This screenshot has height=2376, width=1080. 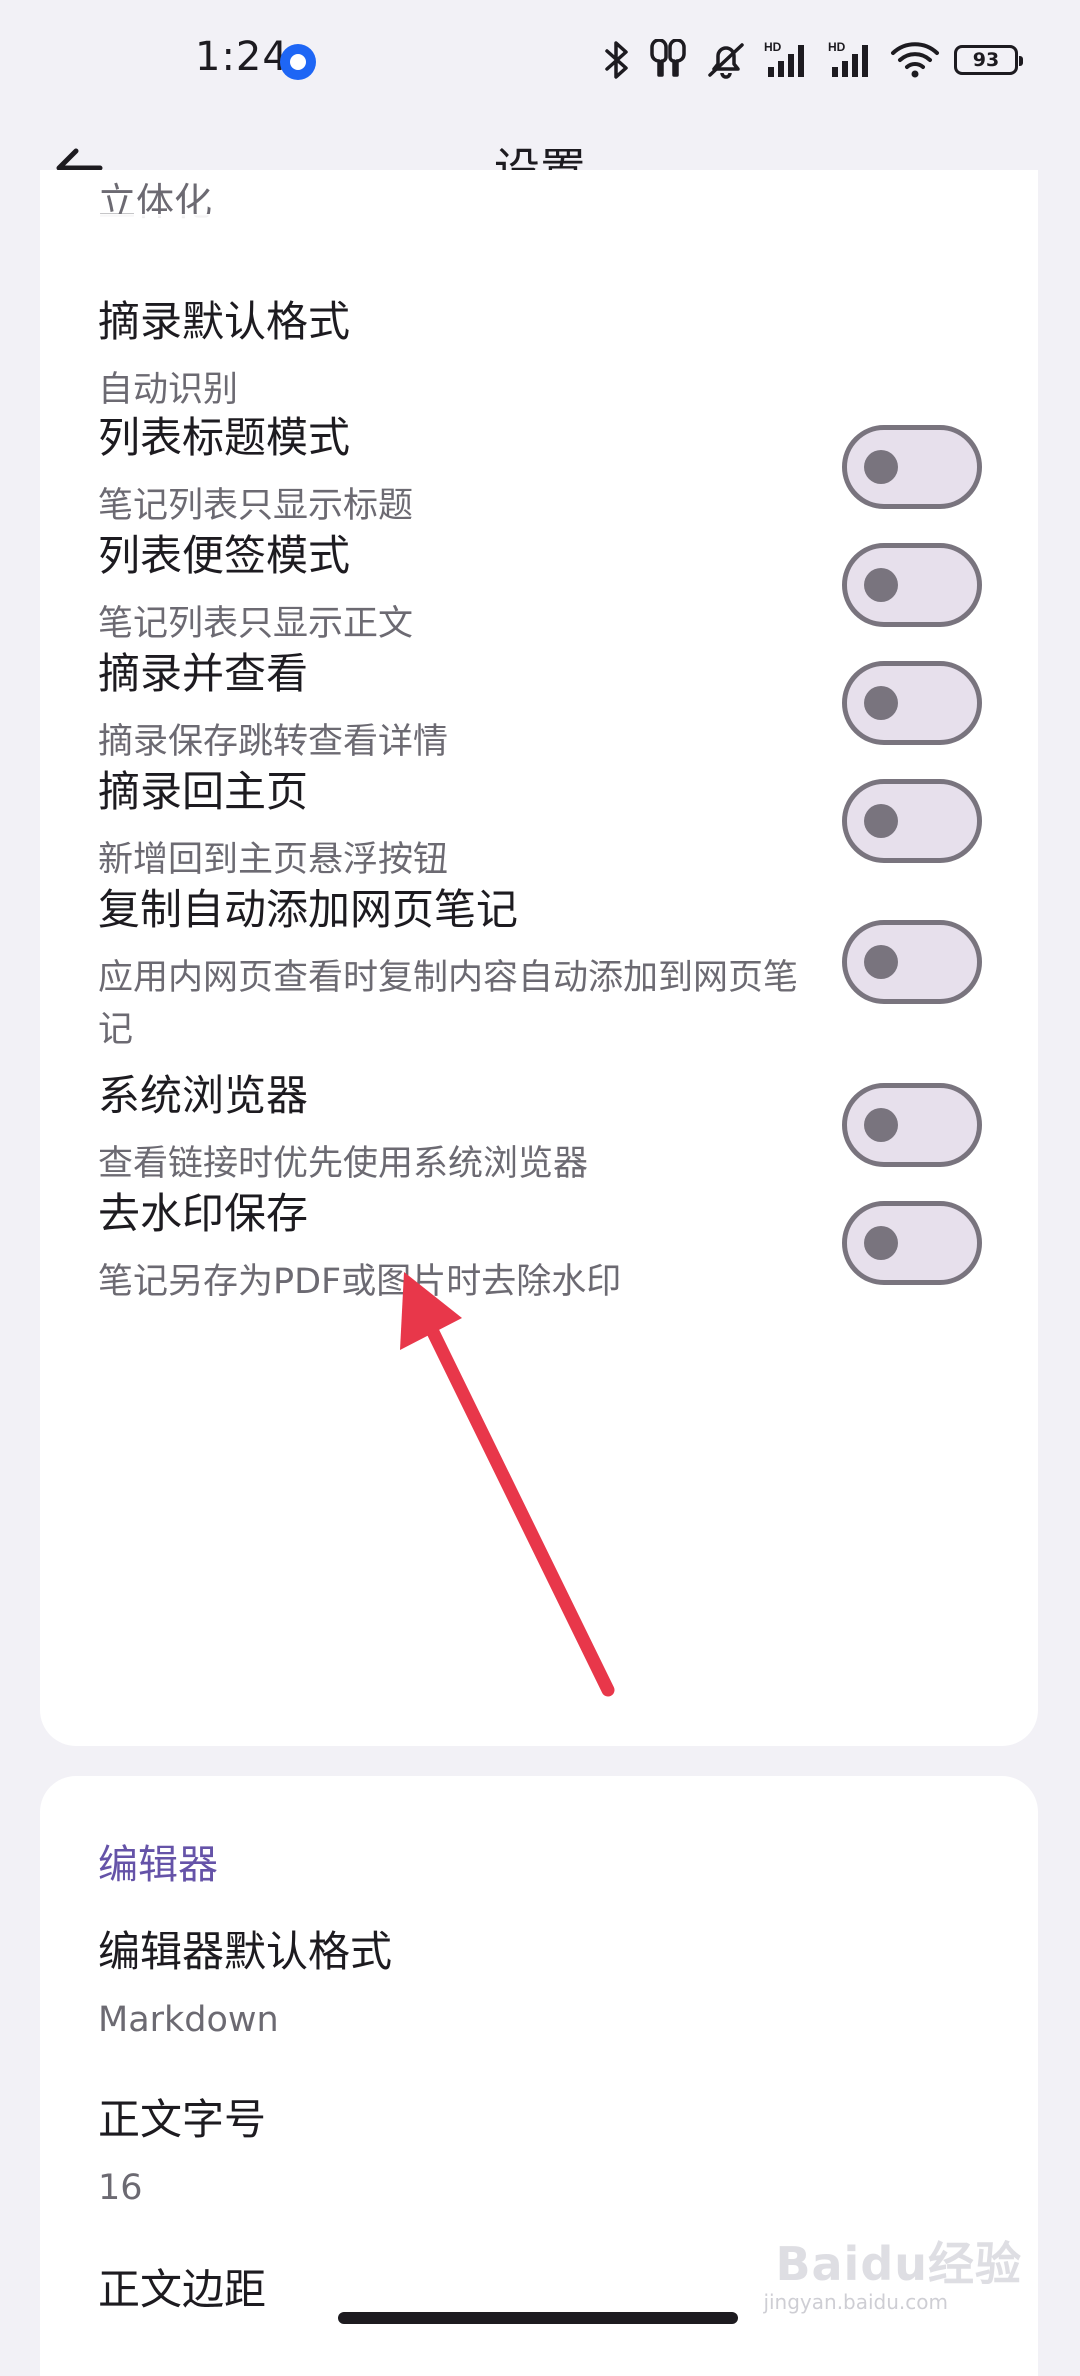 I want to click on setting-description: 摘录保存跳转查看详情, so click(x=273, y=742).